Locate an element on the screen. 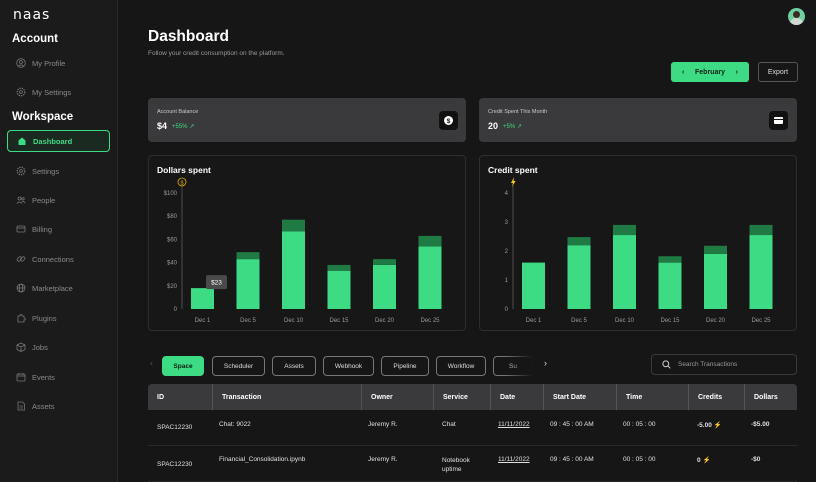 The image size is (816, 482). dollar-icon-glyph: $ is located at coordinates (181, 183).